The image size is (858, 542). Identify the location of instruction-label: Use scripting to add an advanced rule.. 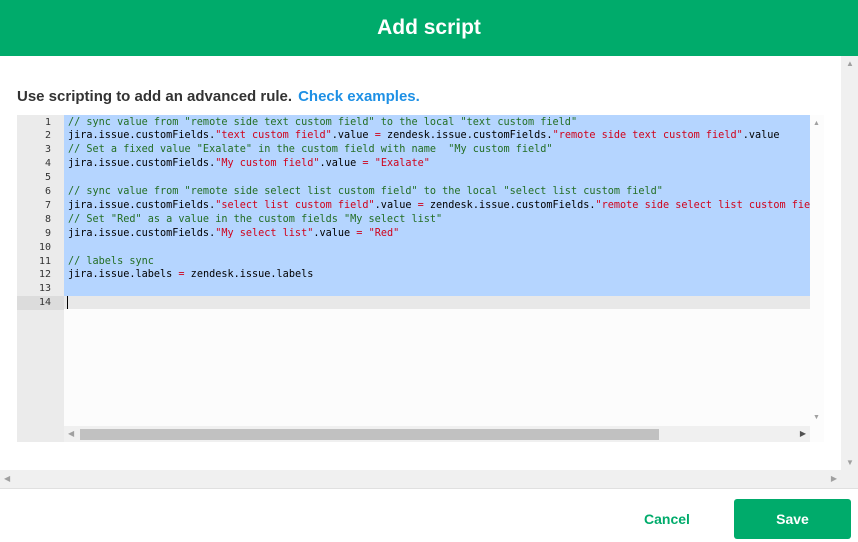
(155, 96).